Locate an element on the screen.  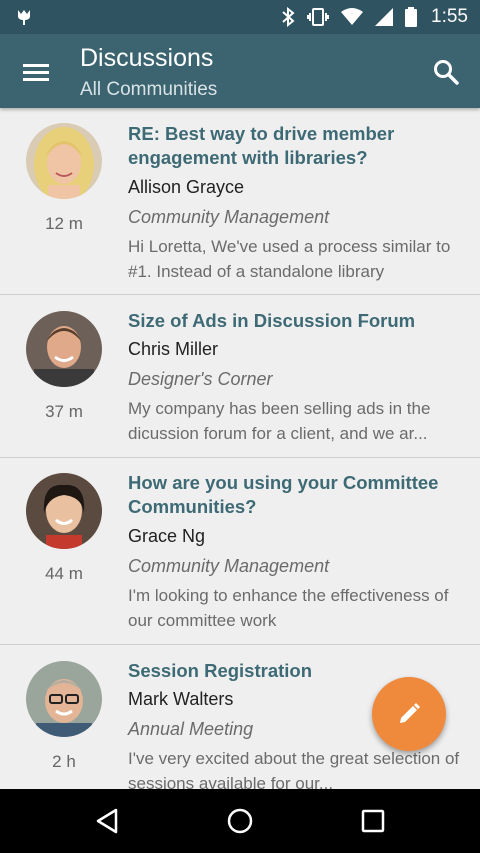
back-icon is located at coordinates (107, 821).